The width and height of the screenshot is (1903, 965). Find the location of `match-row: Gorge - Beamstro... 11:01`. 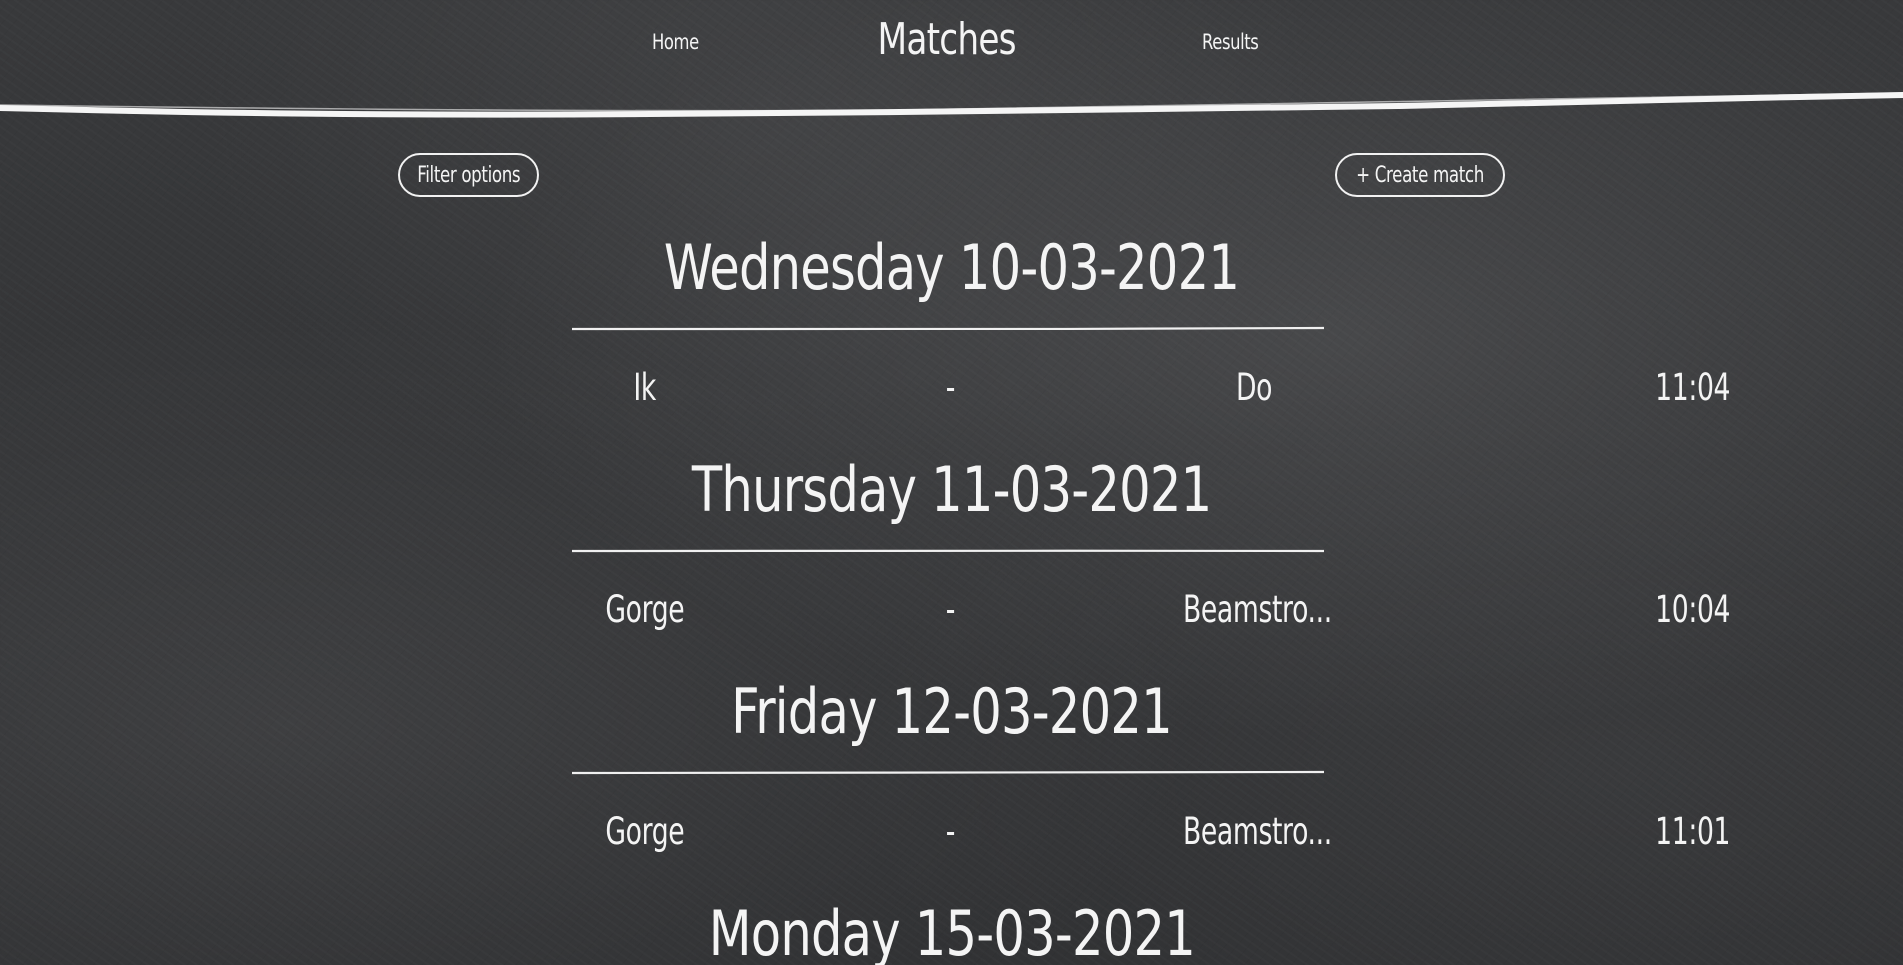

match-row: Gorge - Beamstro... 11:01 is located at coordinates (951, 835).